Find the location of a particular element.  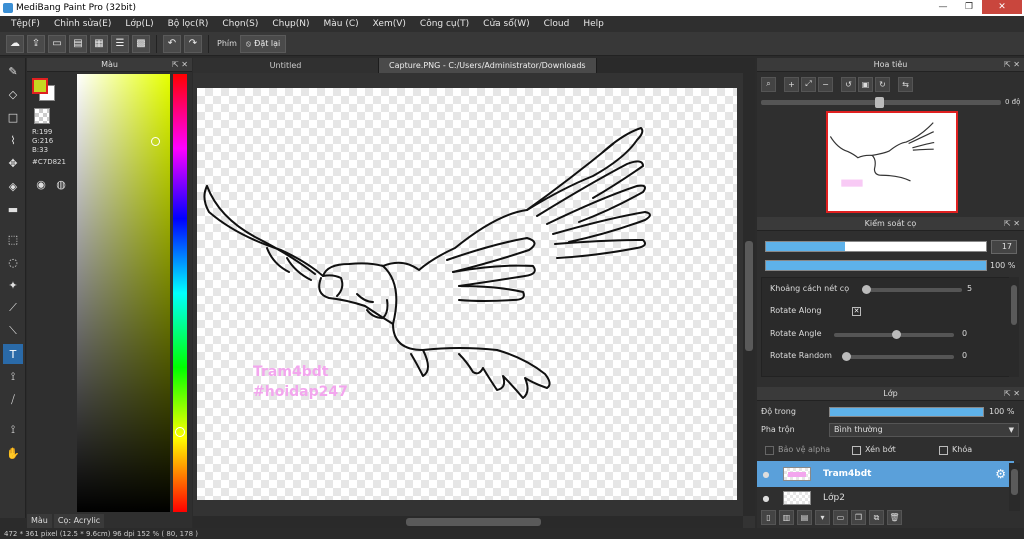

blend-mode-select: Bình thường ▼ is located at coordinates (924, 430).